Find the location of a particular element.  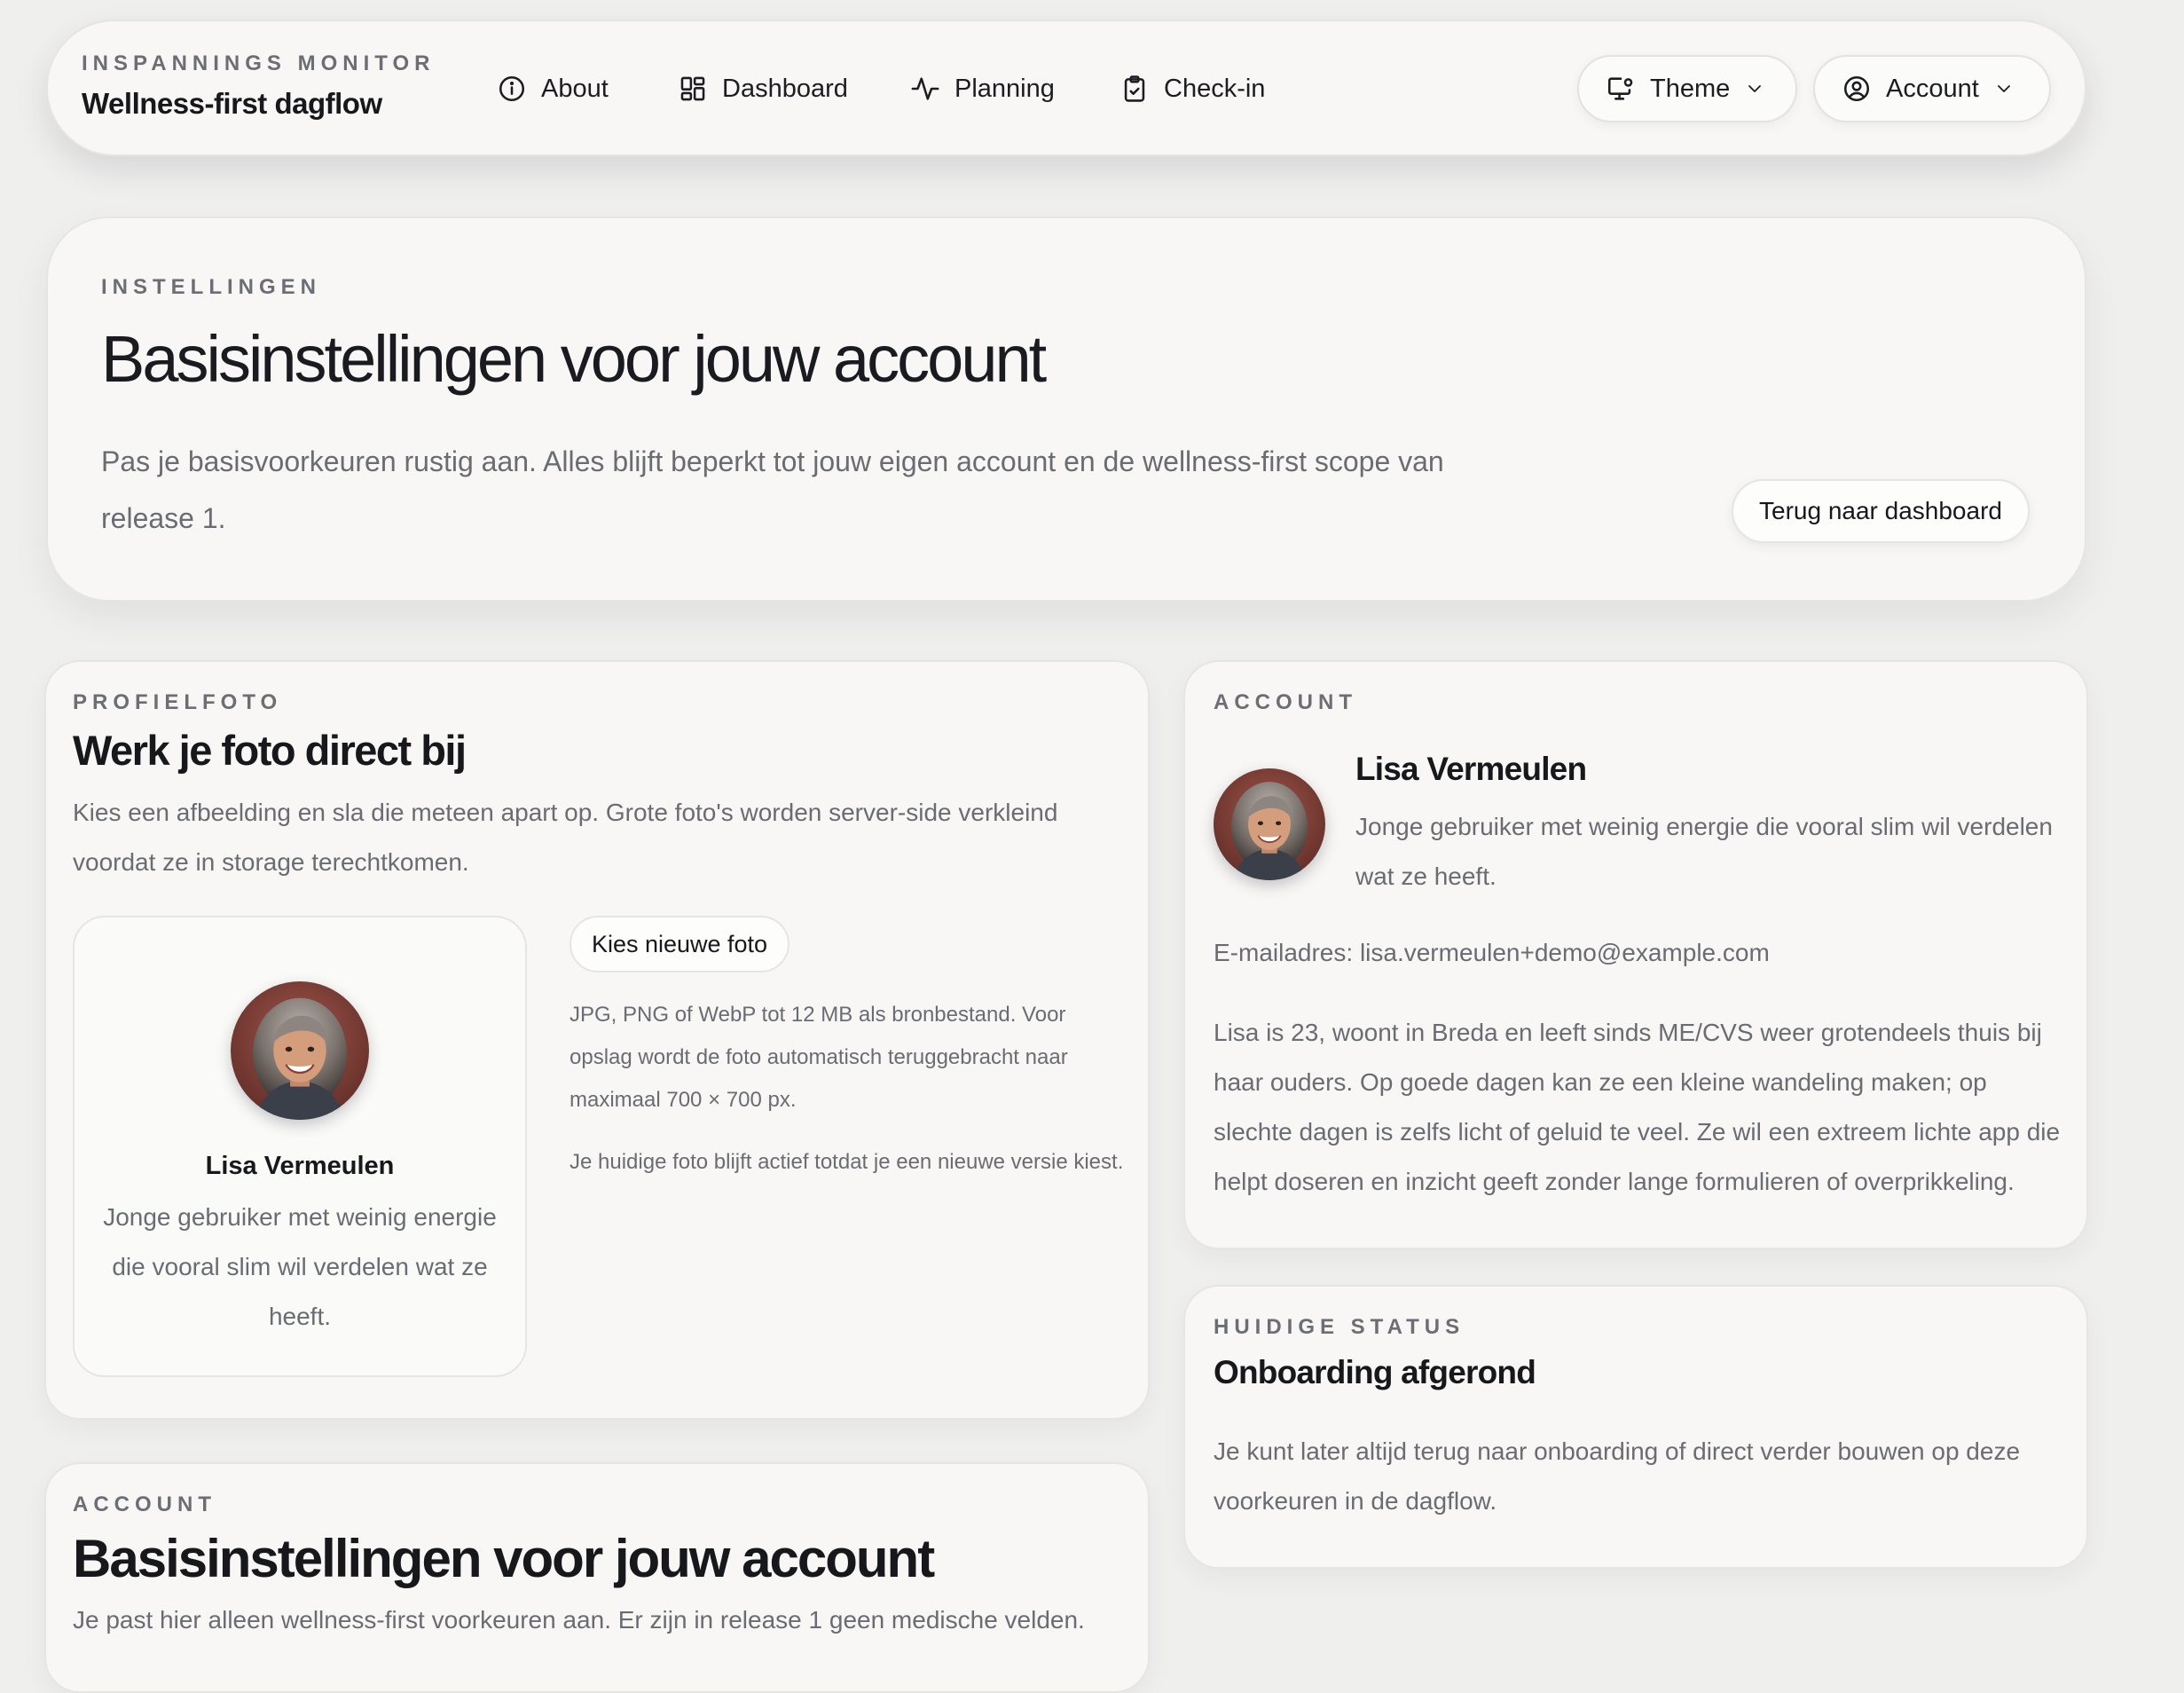

nav-item-label: Planning is located at coordinates (1005, 88).